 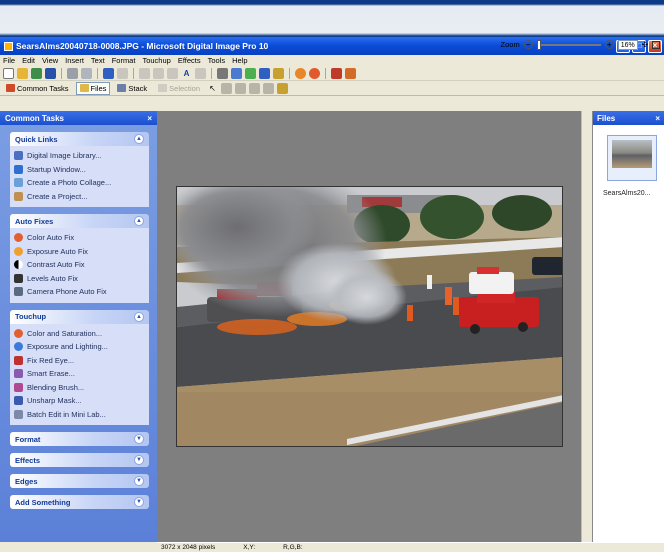 I want to click on group-header: Effects ▼, so click(x=79, y=460).